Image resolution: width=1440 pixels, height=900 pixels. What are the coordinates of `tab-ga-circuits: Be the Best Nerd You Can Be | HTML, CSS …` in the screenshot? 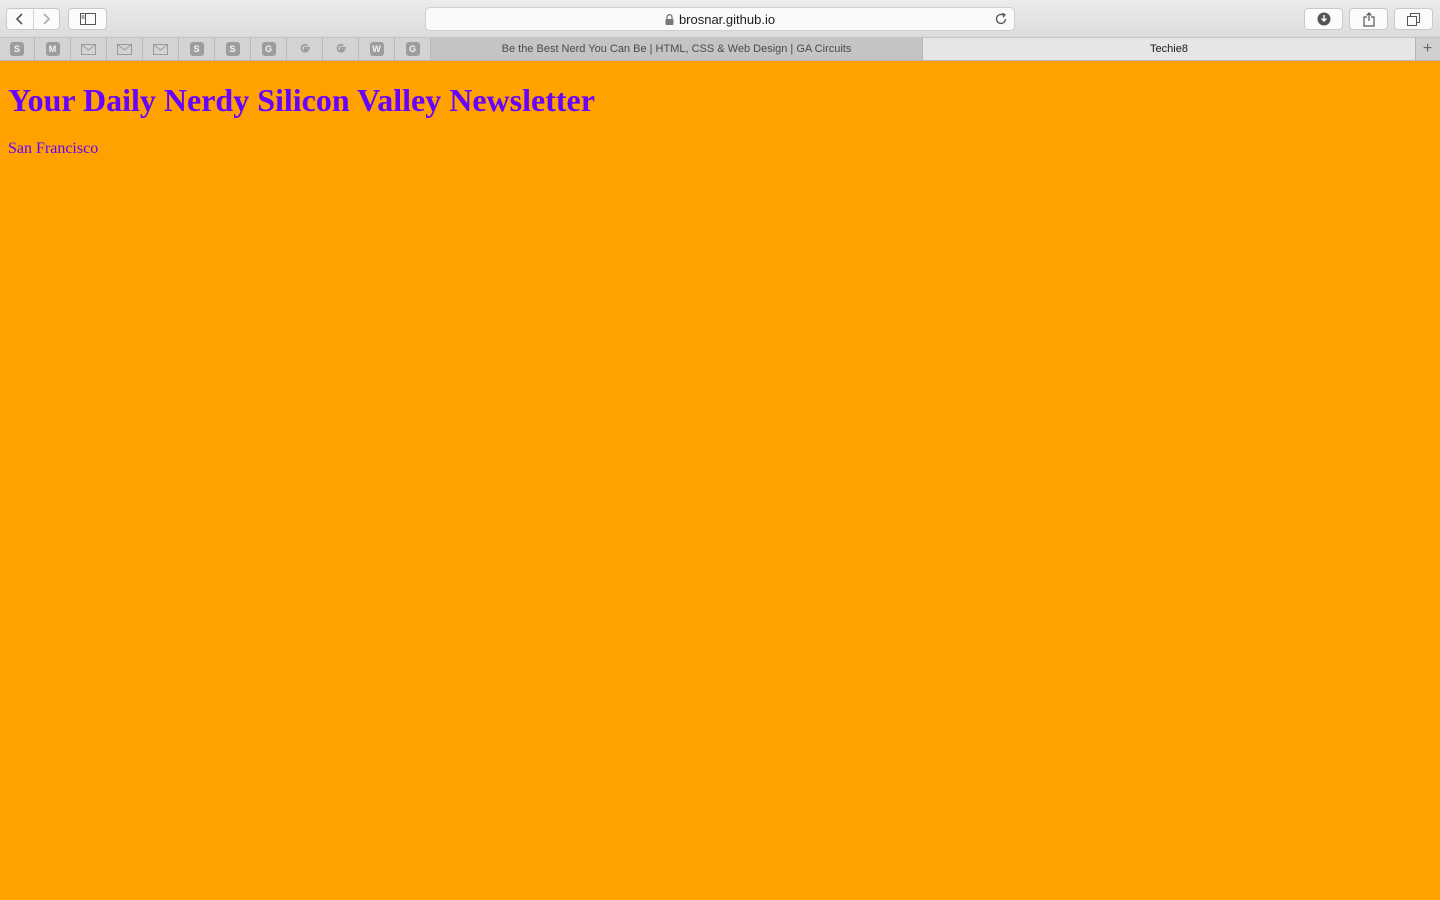 It's located at (677, 49).